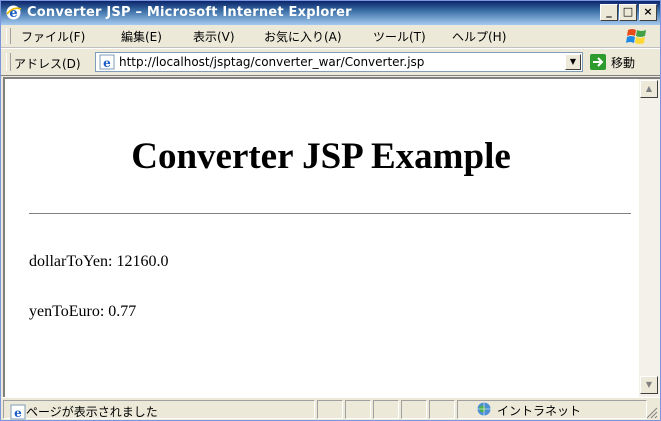 The height and width of the screenshot is (421, 661). Describe the element at coordinates (623, 63) in the screenshot. I see `go-label: 移動` at that location.